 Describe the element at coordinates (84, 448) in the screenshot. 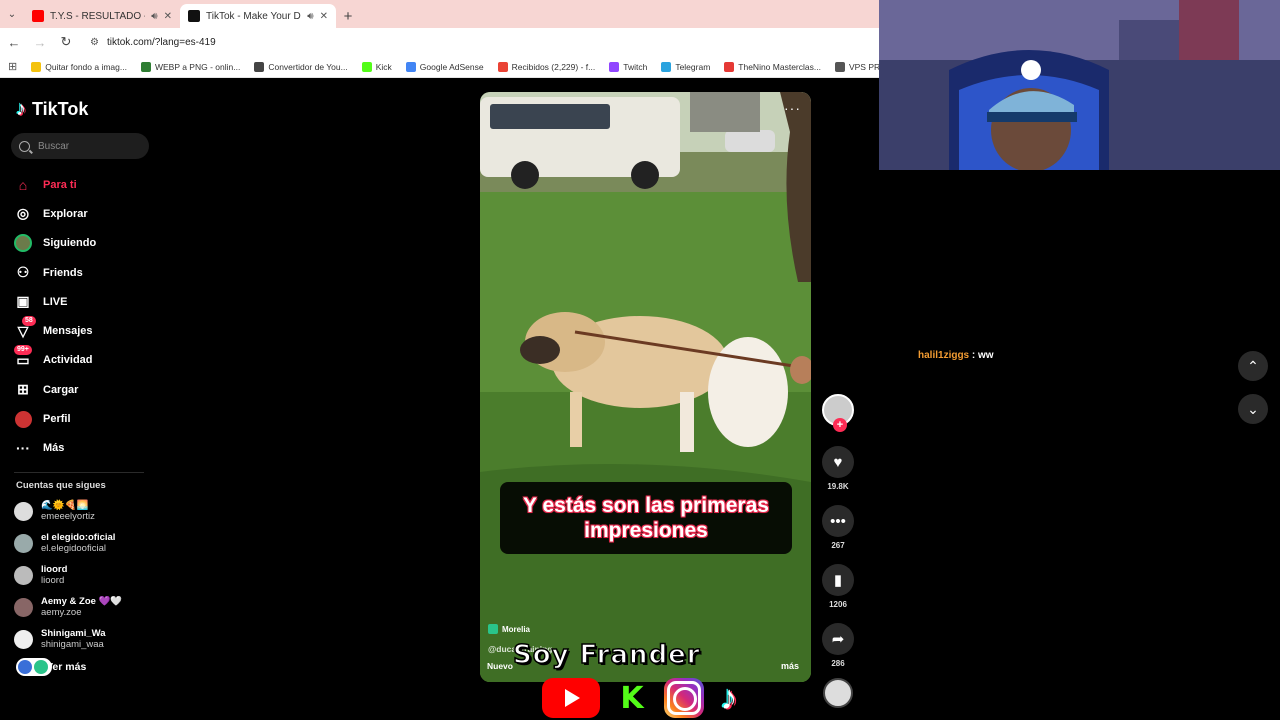

I see `sidebar-item-mas: ··· Más` at that location.